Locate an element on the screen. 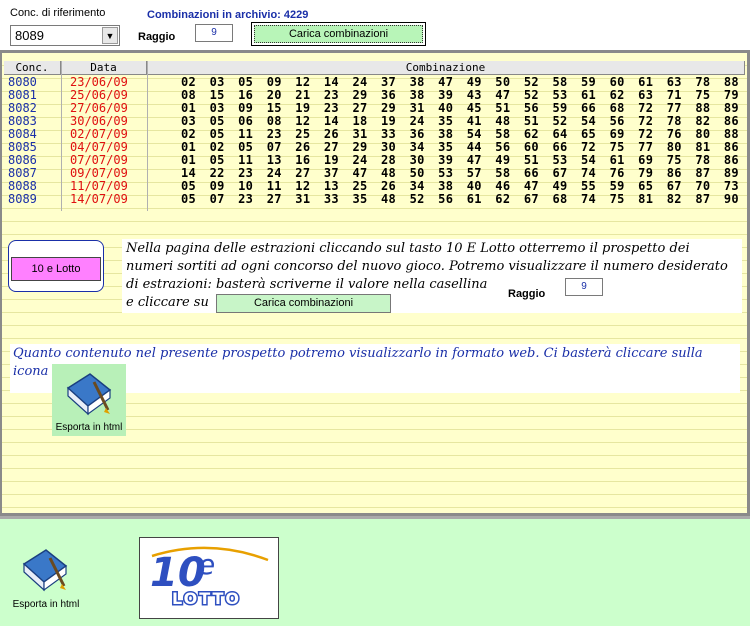  date-cell: 14/07/09 is located at coordinates (99, 199).